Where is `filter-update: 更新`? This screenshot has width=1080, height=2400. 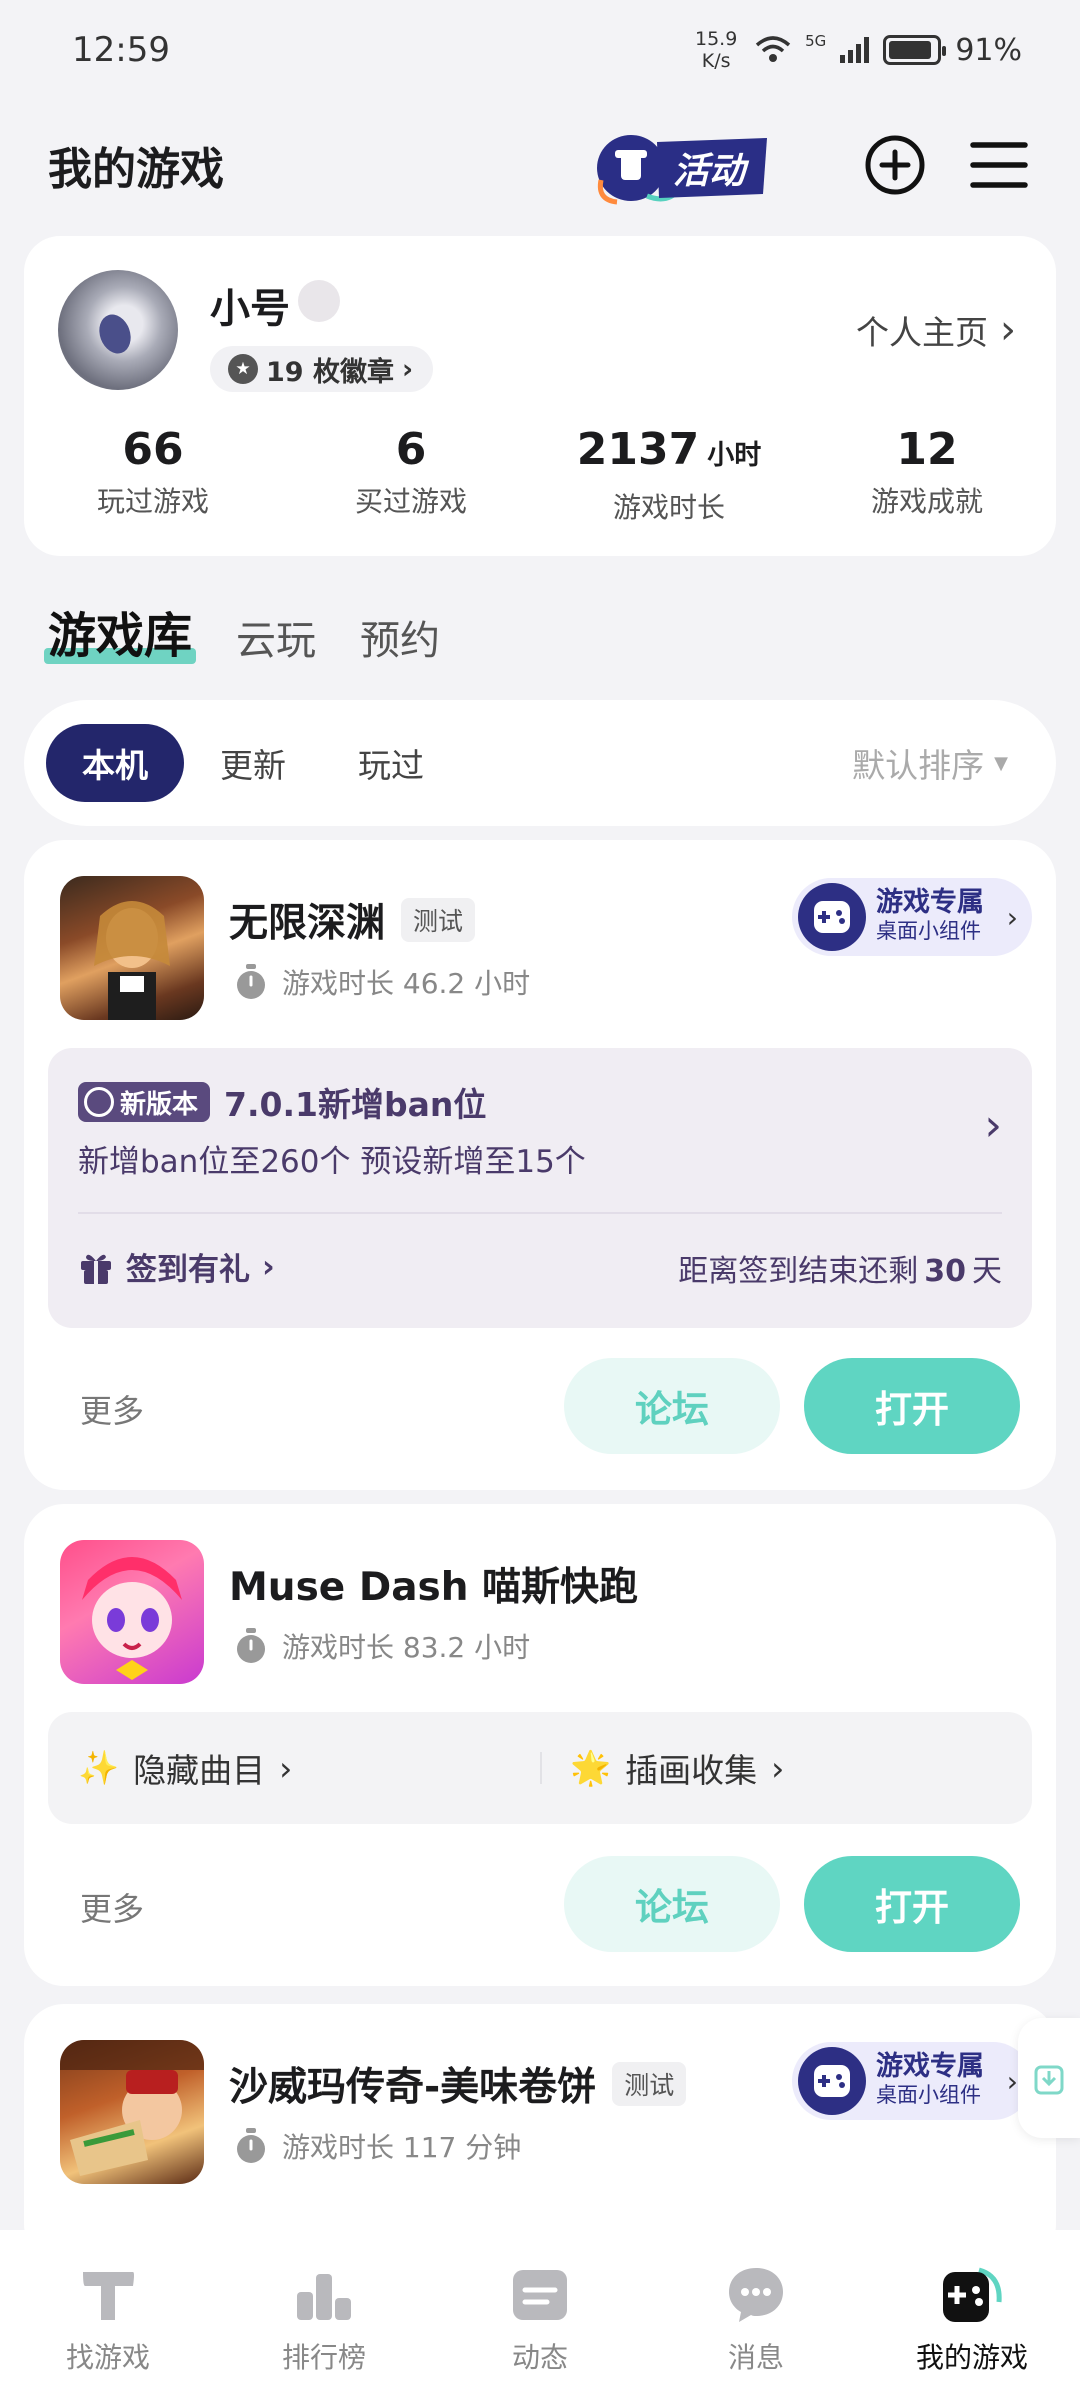 filter-update: 更新 is located at coordinates (253, 763).